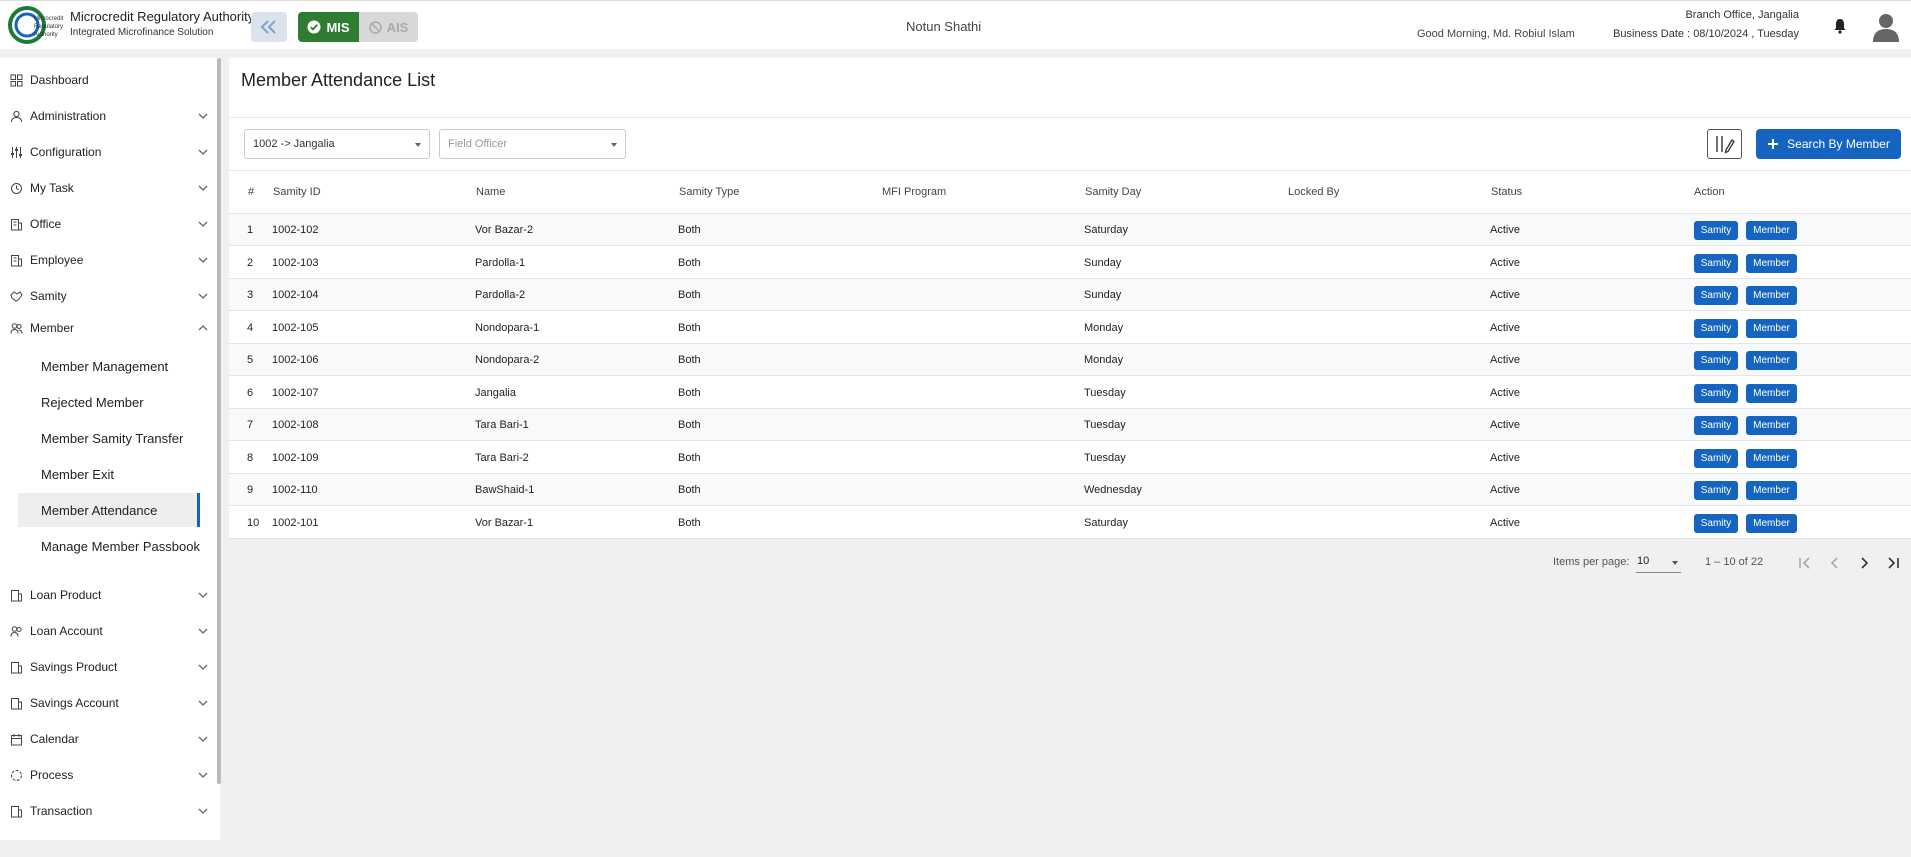 Image resolution: width=1911 pixels, height=857 pixels. I want to click on sidebar-item-process: Process, so click(107, 775).